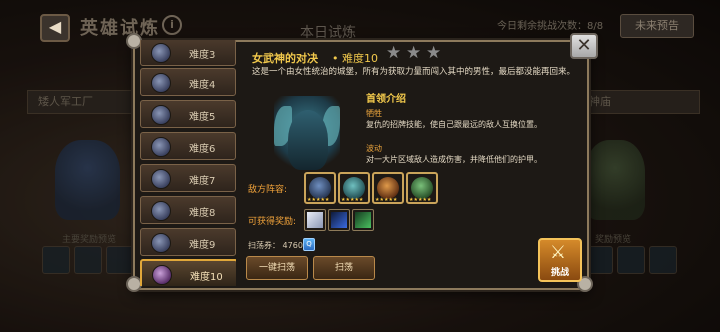 The width and height of the screenshot is (720, 332). Describe the element at coordinates (292, 245) in the screenshot. I see `sweep-ticket-value: 4760` at that location.